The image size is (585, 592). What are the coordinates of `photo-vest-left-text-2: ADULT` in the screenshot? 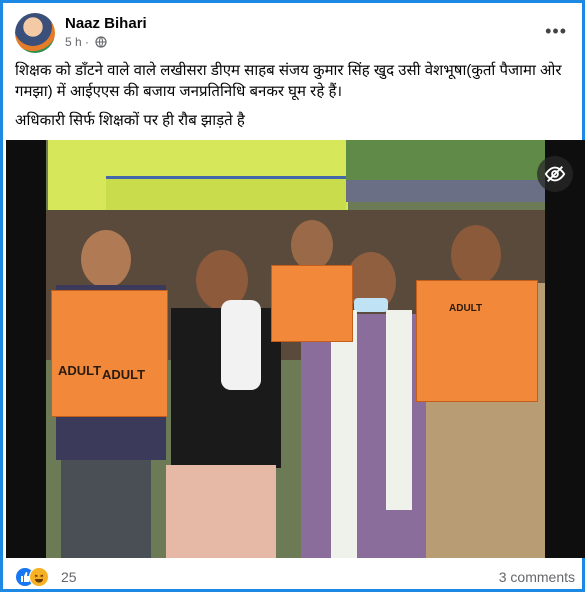 It's located at (124, 374).